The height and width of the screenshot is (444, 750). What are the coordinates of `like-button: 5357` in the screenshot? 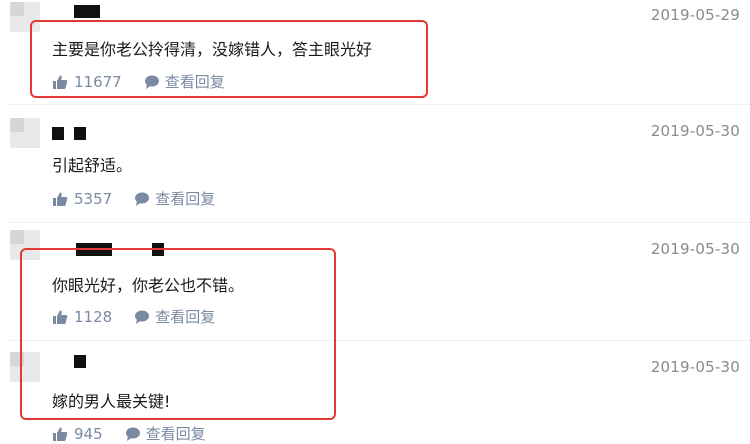 It's located at (82, 199).